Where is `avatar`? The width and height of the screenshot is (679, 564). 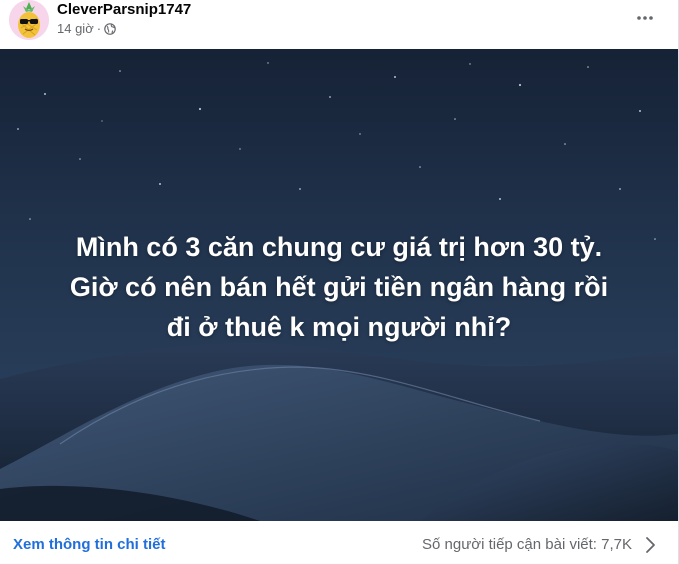
avatar is located at coordinates (29, 20).